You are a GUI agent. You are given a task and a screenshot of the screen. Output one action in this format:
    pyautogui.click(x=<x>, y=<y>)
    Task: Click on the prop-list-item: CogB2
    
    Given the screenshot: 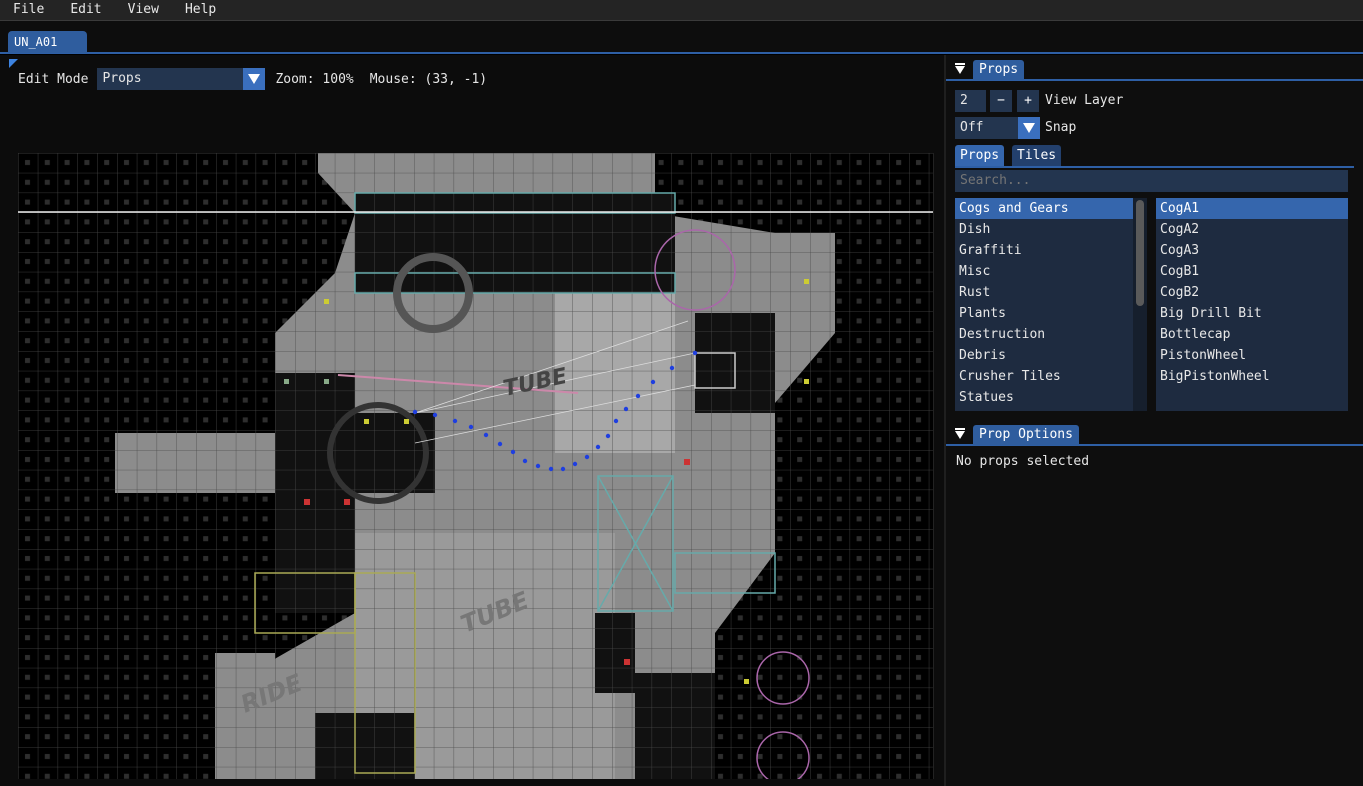 What is the action you would take?
    pyautogui.click(x=1252, y=292)
    